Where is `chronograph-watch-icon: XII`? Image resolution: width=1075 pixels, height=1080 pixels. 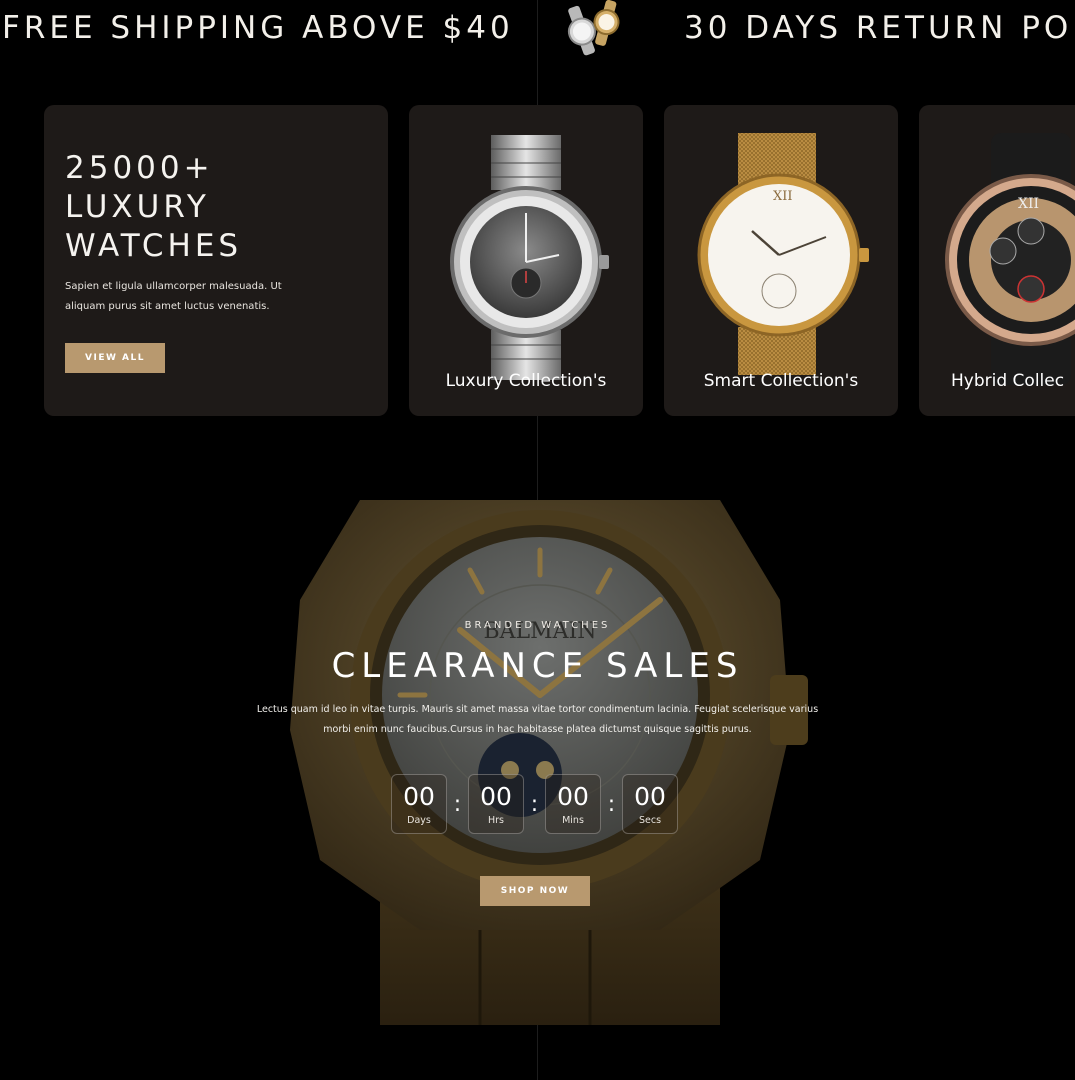 chronograph-watch-icon: XII is located at coordinates (1010, 259).